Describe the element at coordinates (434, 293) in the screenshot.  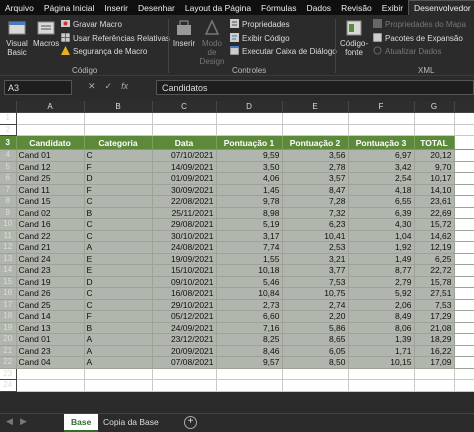
I see `table-cell: 27,51` at that location.